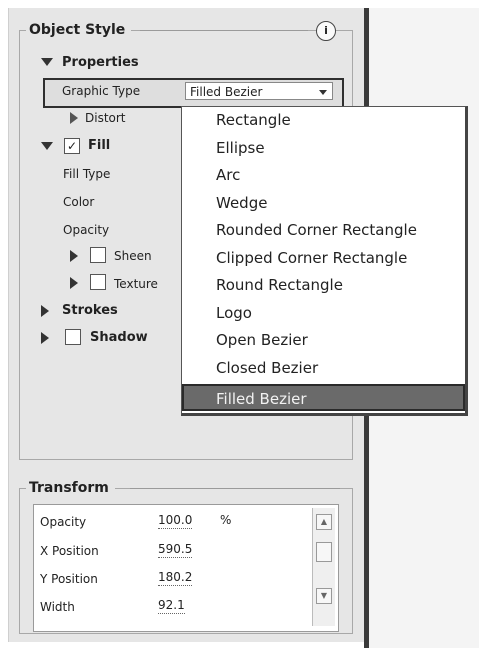  Describe the element at coordinates (324, 552) in the screenshot. I see `scroll-thumb` at that location.